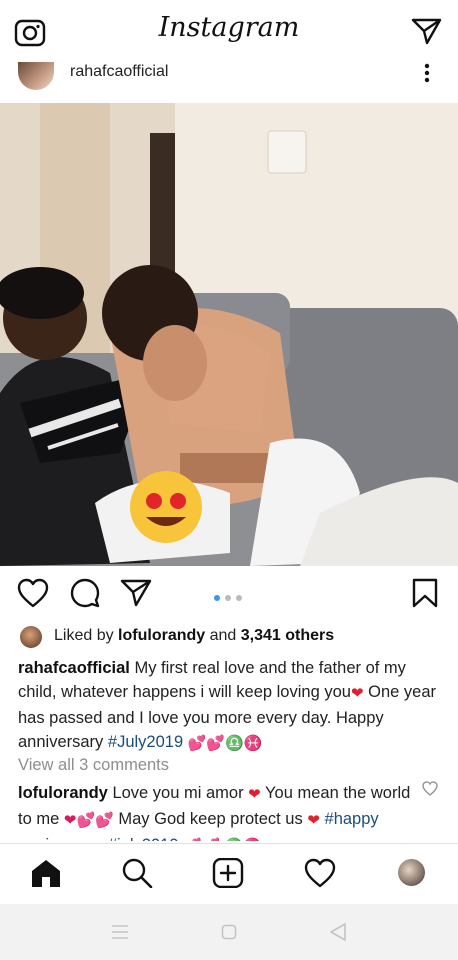 This screenshot has width=458, height=960. What do you see at coordinates (229, 932) in the screenshot?
I see `home-square-icon` at bounding box center [229, 932].